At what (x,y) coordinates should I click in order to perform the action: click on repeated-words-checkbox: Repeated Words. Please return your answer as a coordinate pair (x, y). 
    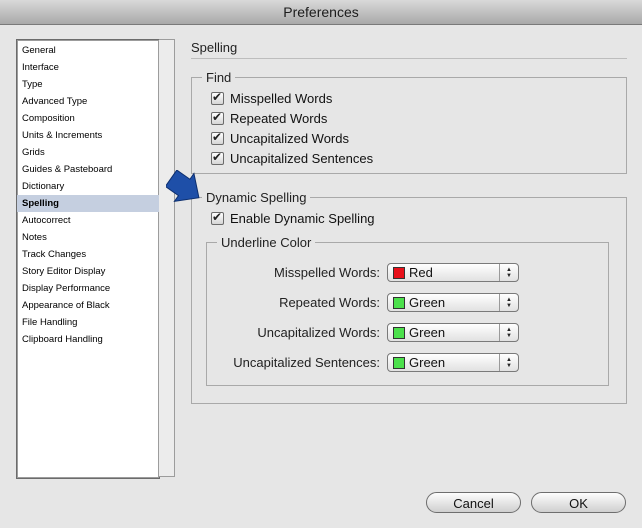
    Looking at the image, I should click on (269, 118).